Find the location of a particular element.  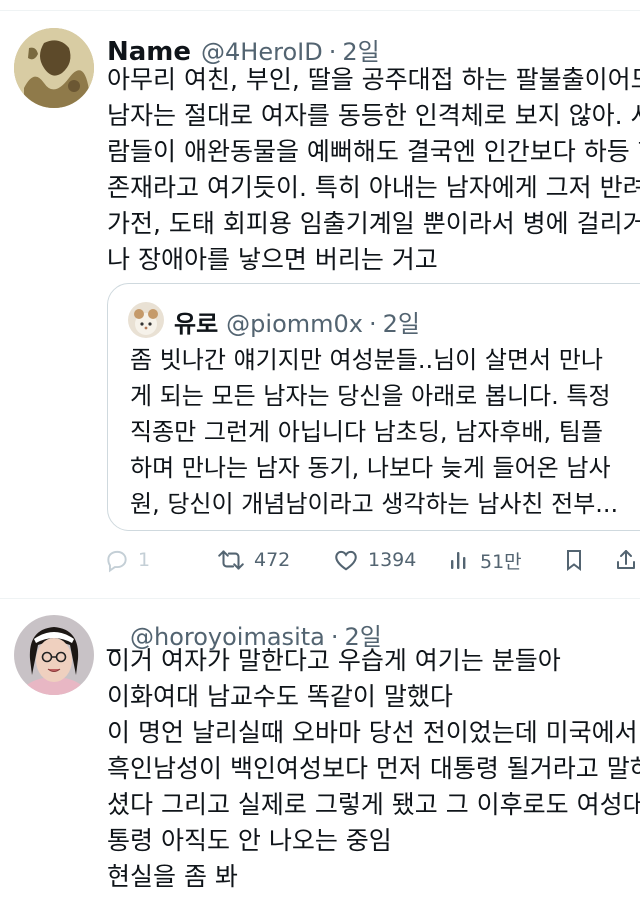

heart-icon is located at coordinates (346, 560).